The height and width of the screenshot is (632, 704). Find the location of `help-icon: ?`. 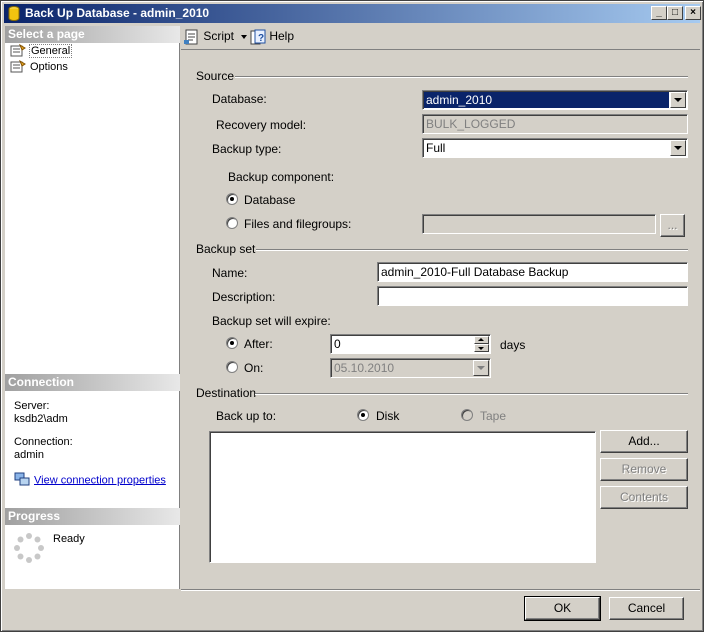

help-icon: ? is located at coordinates (259, 37).